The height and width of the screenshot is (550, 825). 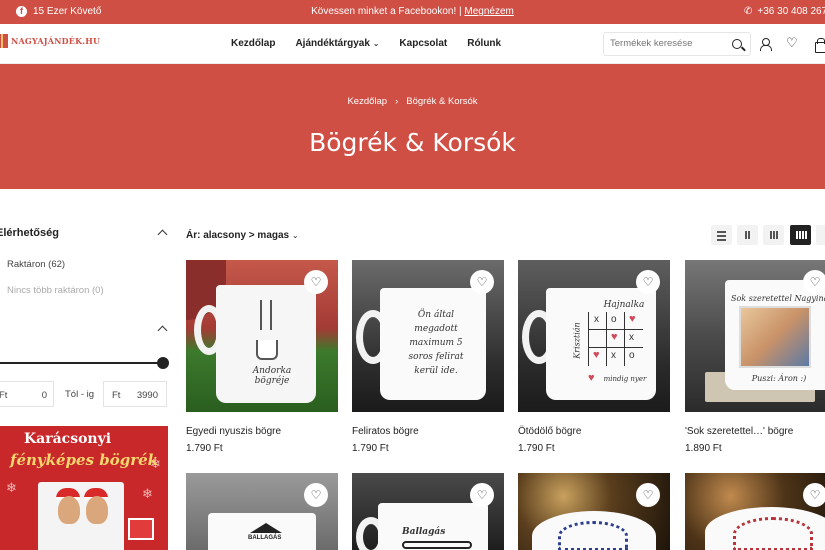 I want to click on price-slider-track, so click(x=80, y=363).